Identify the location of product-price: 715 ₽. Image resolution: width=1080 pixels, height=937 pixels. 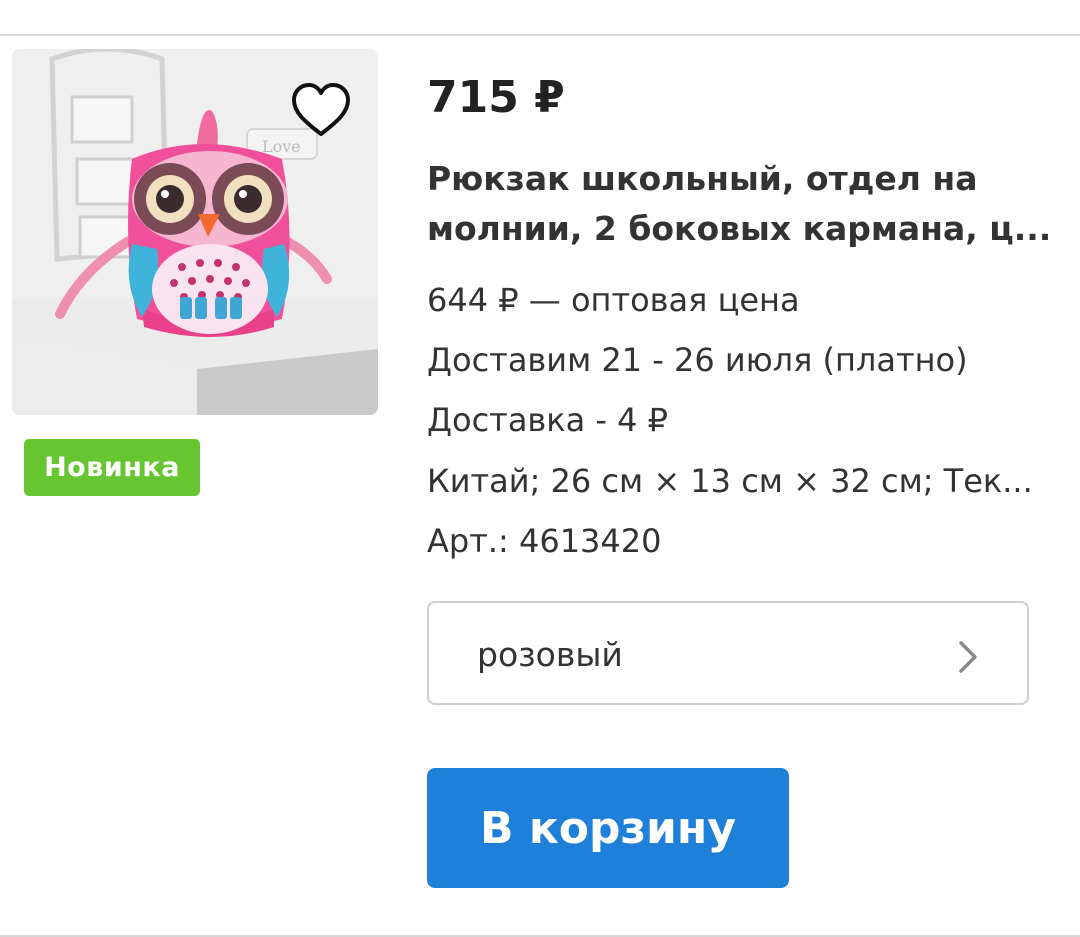
(496, 97).